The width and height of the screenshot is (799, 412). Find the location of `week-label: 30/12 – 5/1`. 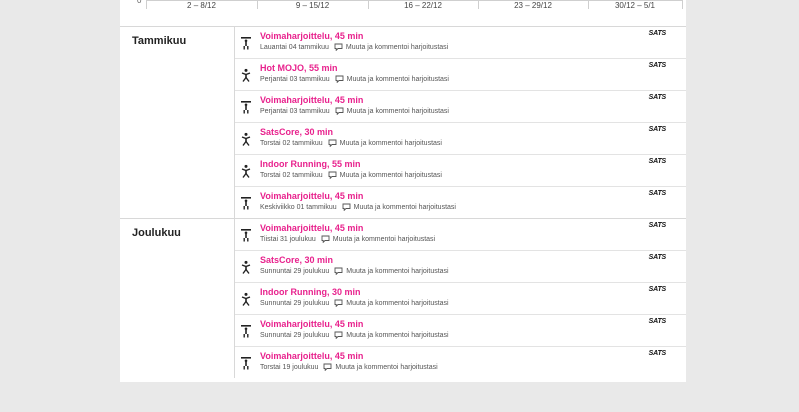

week-label: 30/12 – 5/1 is located at coordinates (635, 5).